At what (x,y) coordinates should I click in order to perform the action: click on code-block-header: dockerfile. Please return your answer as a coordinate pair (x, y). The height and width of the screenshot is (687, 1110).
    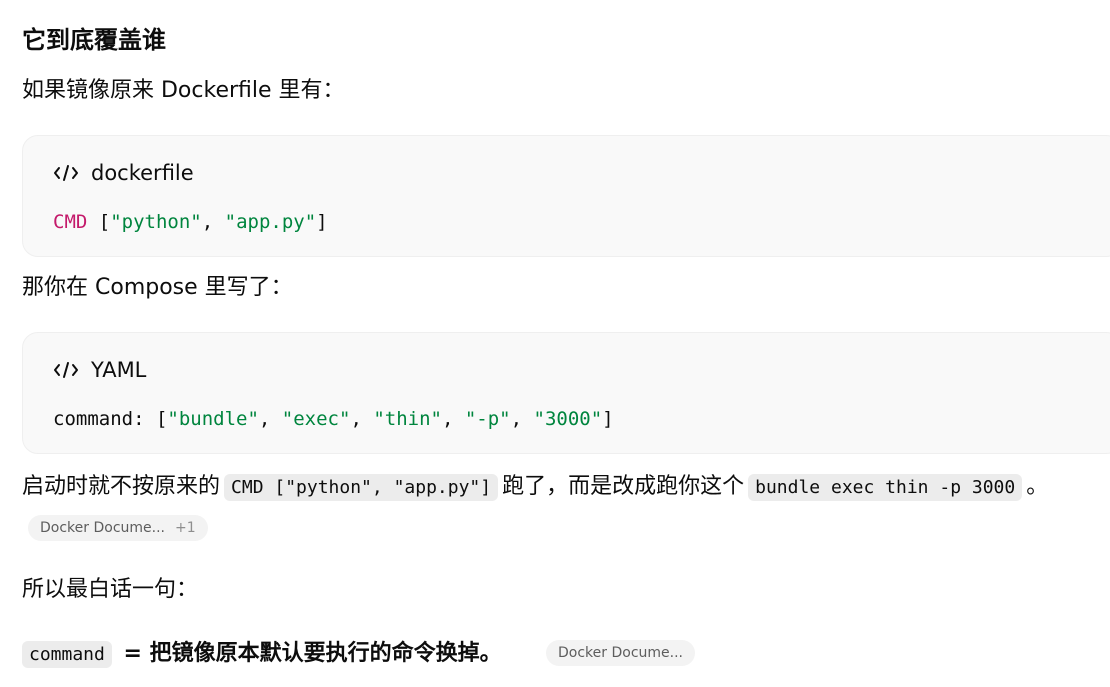
    Looking at the image, I should click on (123, 173).